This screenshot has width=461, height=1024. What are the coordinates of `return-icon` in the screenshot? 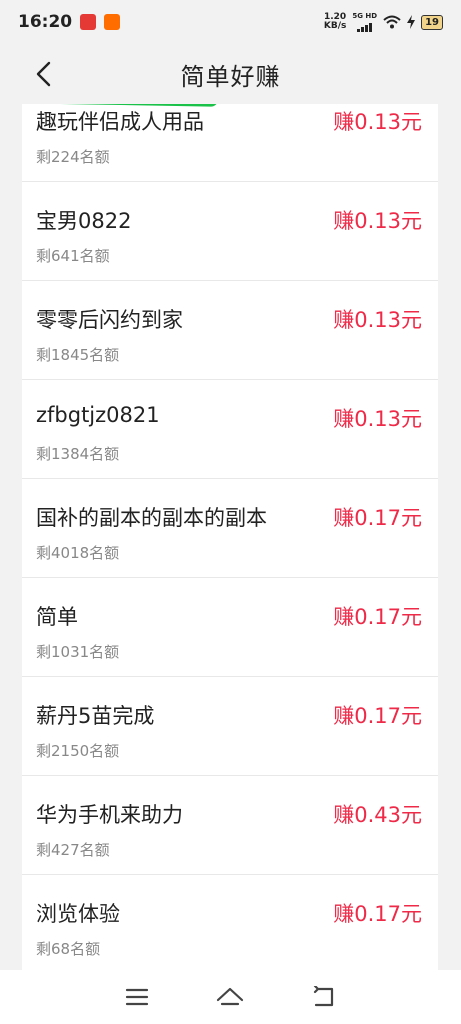 It's located at (324, 996).